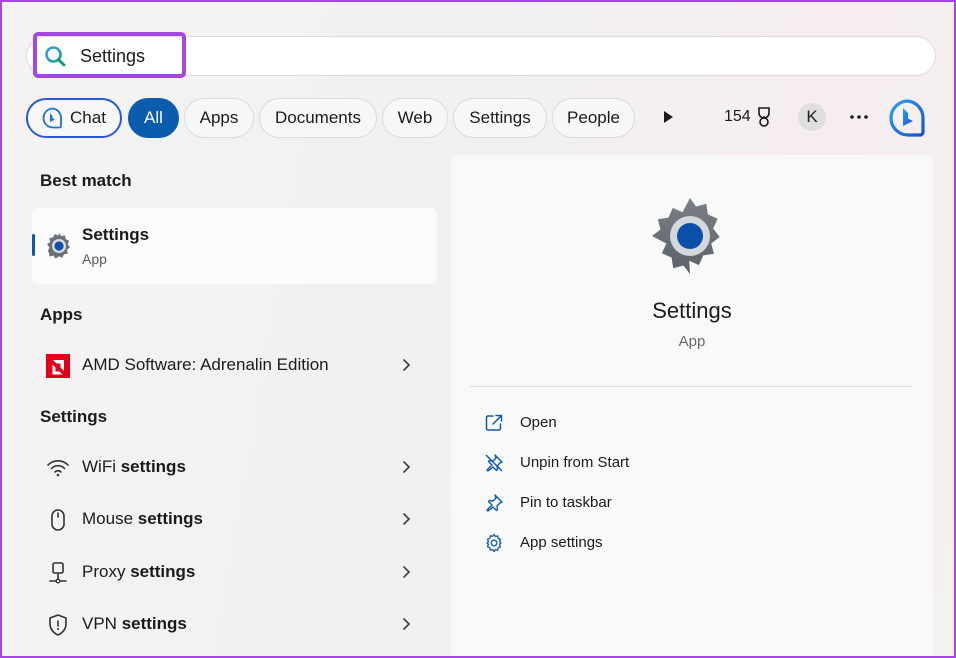  I want to click on filter-settings: Settings, so click(500, 118).